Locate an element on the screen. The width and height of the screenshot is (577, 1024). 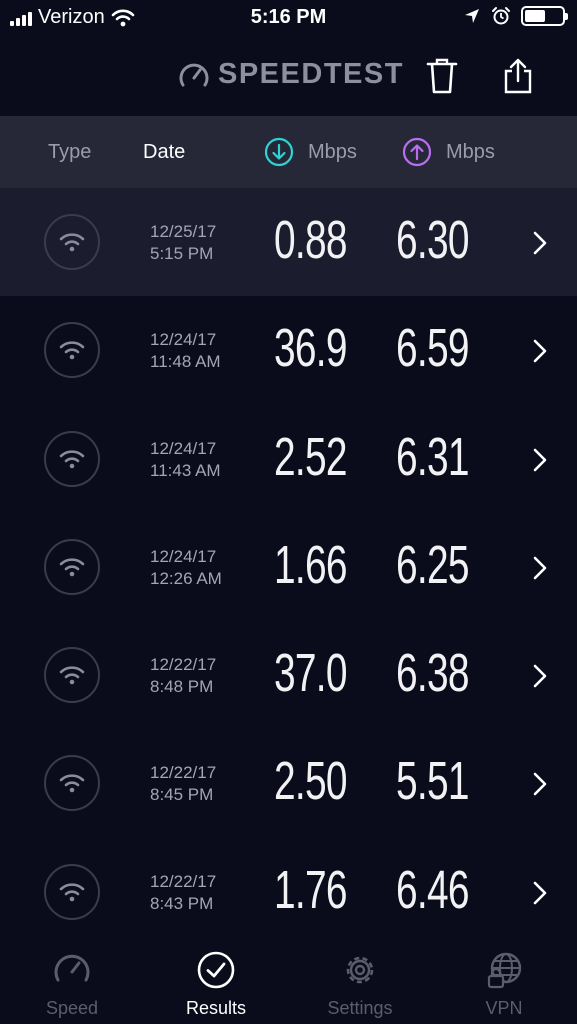
tab-results: Results is located at coordinates (216, 982).